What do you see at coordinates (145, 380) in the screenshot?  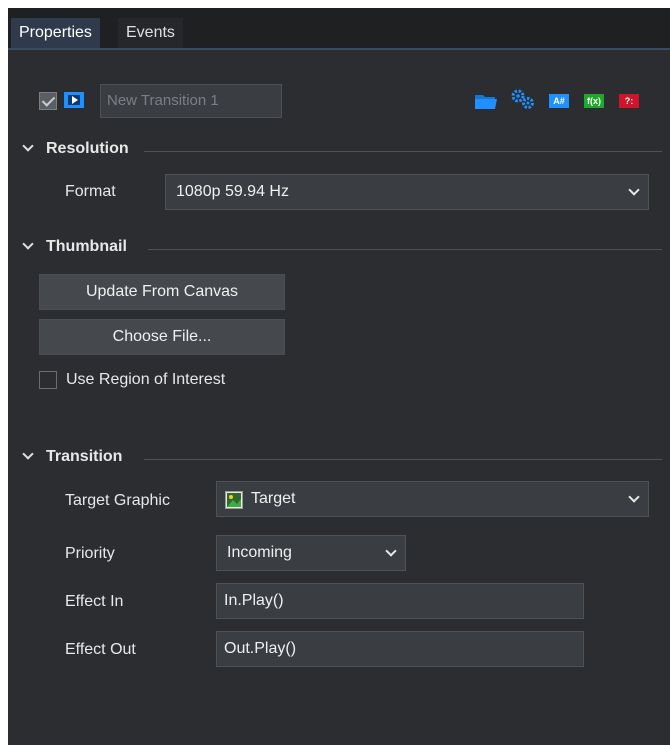 I see `use-roi-label: Use Region of Interest` at bounding box center [145, 380].